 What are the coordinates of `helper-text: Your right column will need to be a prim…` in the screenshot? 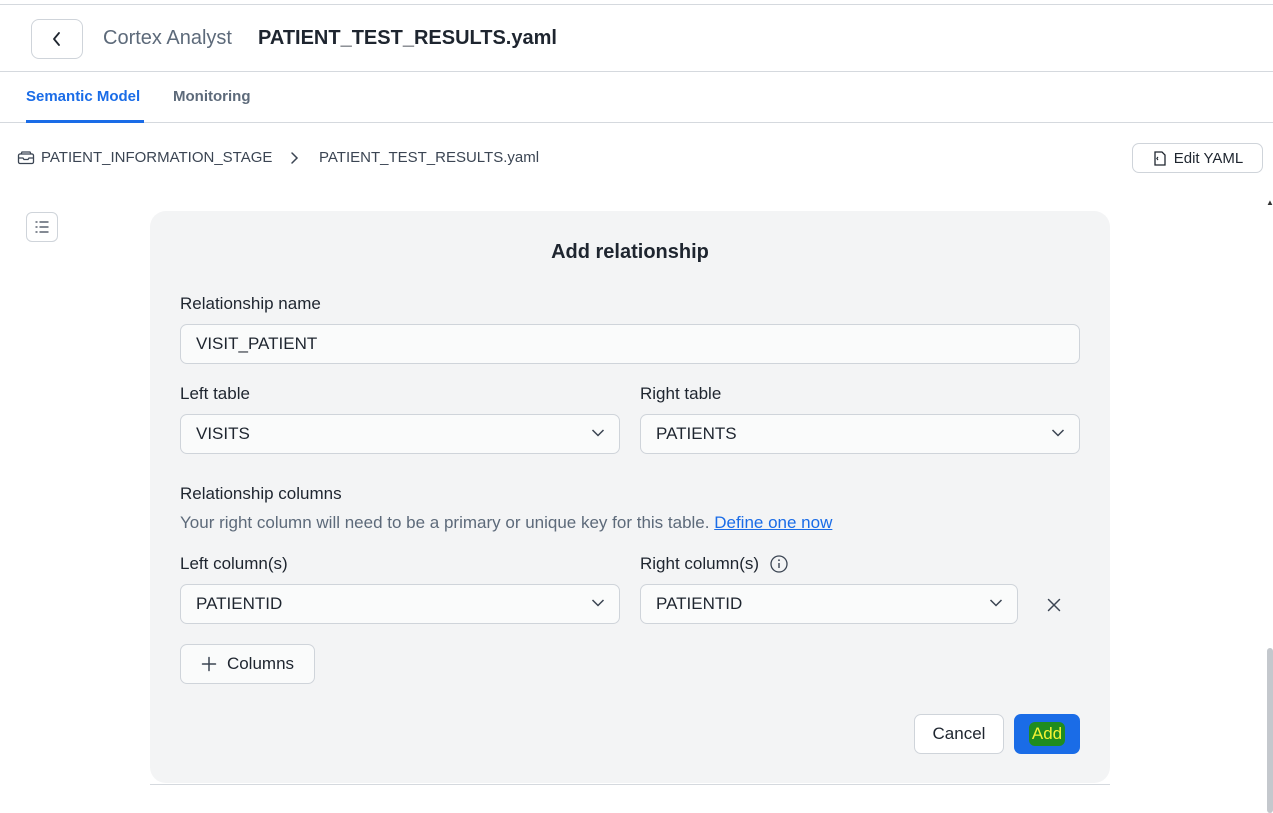 It's located at (506, 523).